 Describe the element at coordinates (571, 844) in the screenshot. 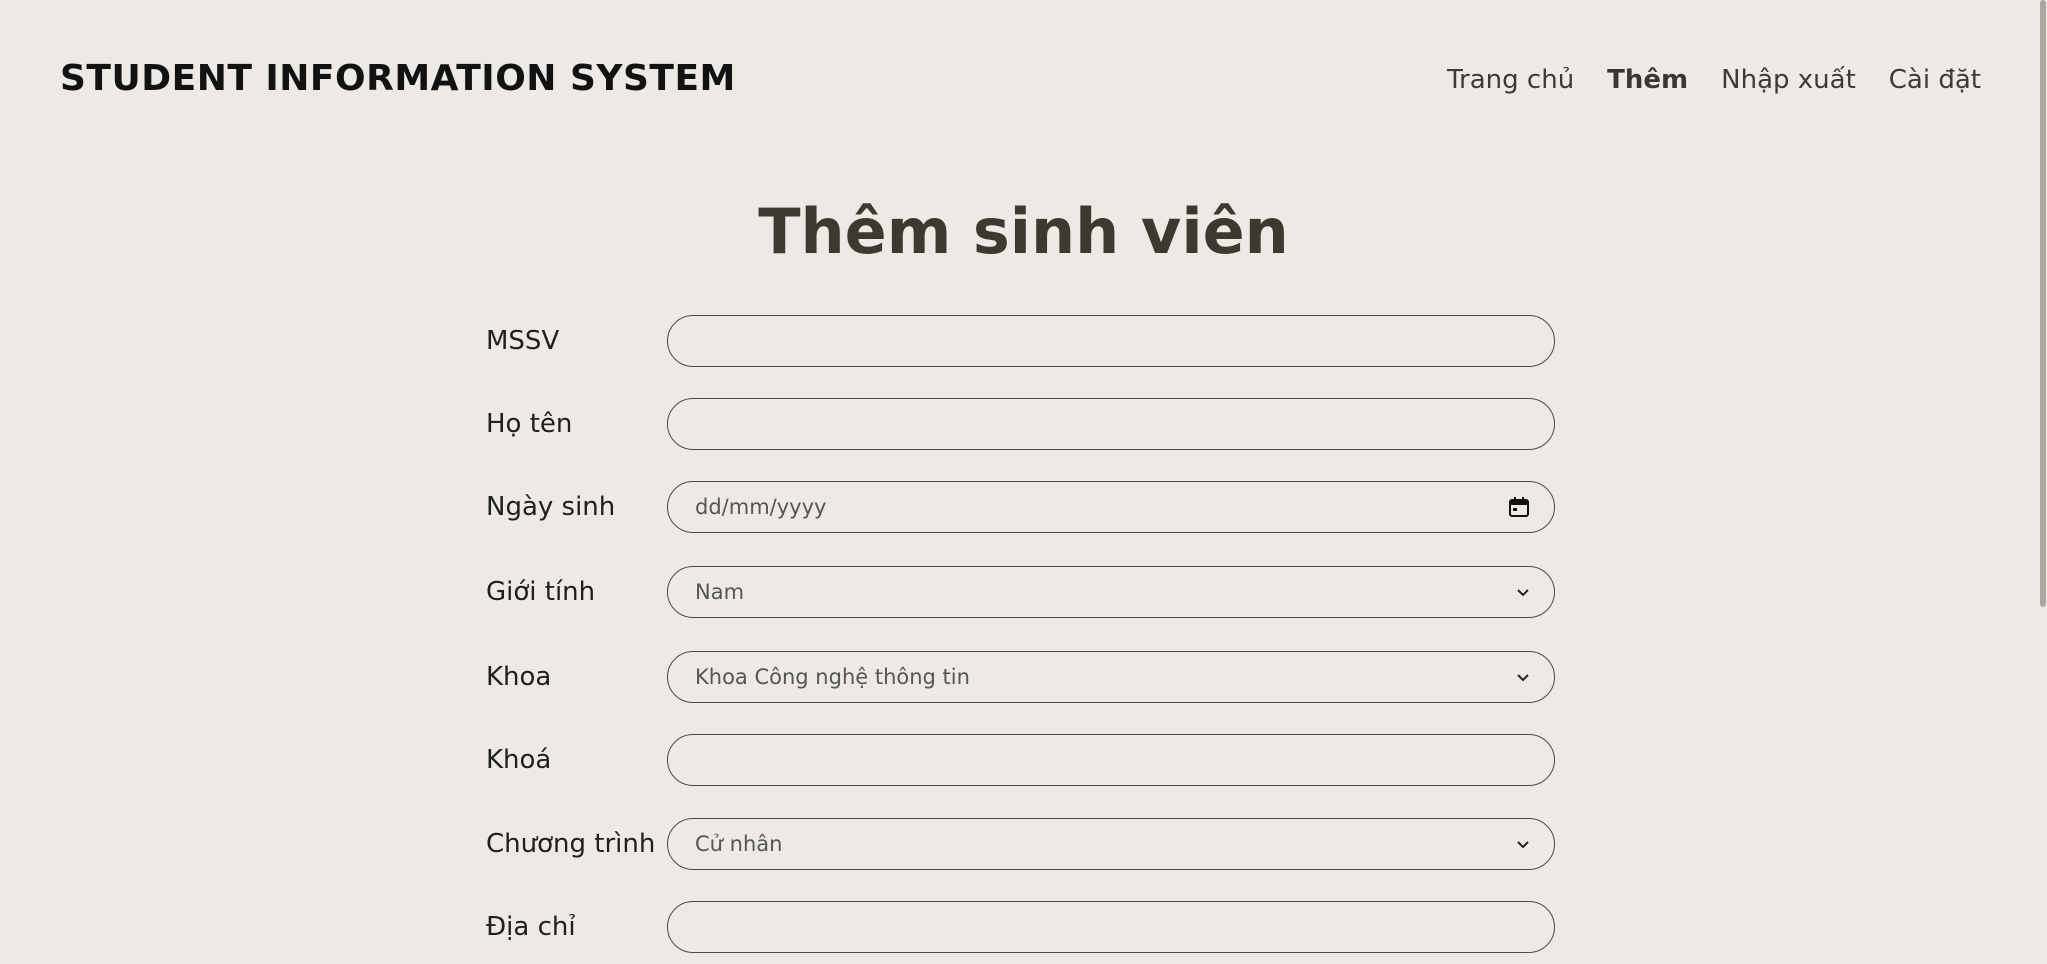

I see `program-label: Chương trình` at that location.